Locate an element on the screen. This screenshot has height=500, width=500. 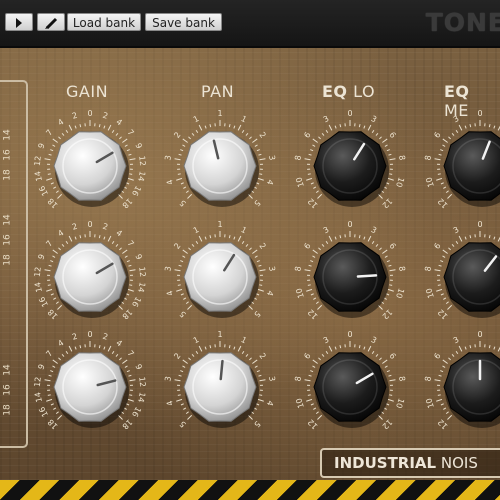
knob-eq-me-row3: 121086303681012 is located at coordinates (455, 387).